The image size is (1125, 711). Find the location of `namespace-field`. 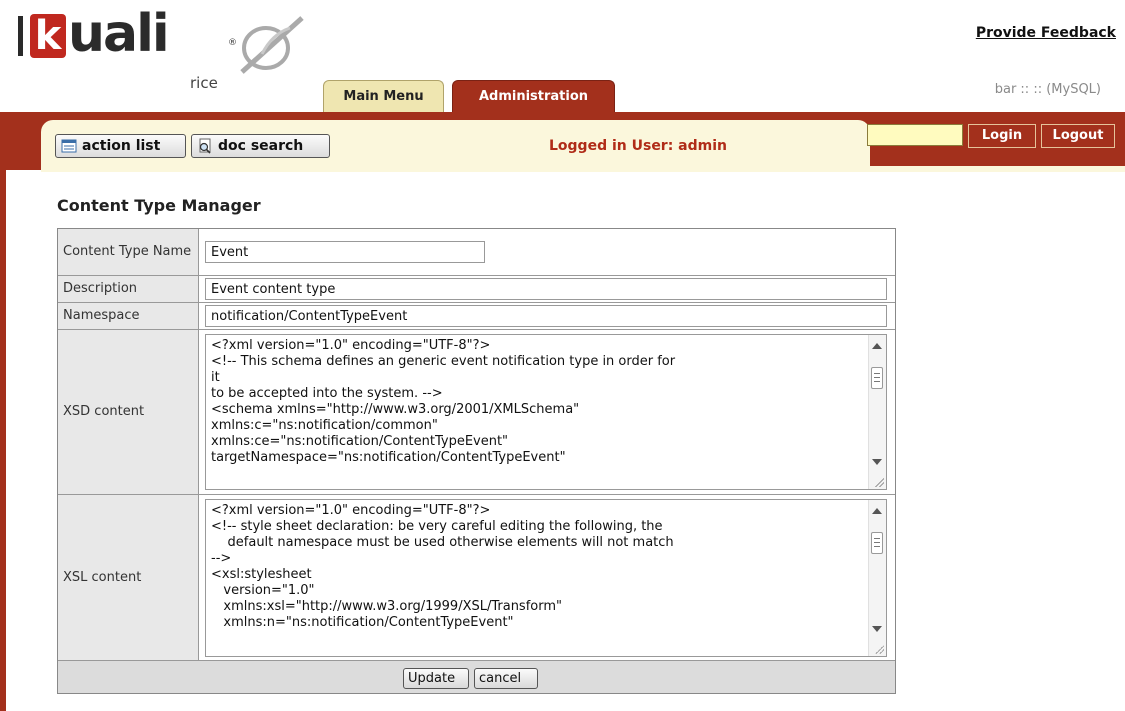

namespace-field is located at coordinates (546, 316).